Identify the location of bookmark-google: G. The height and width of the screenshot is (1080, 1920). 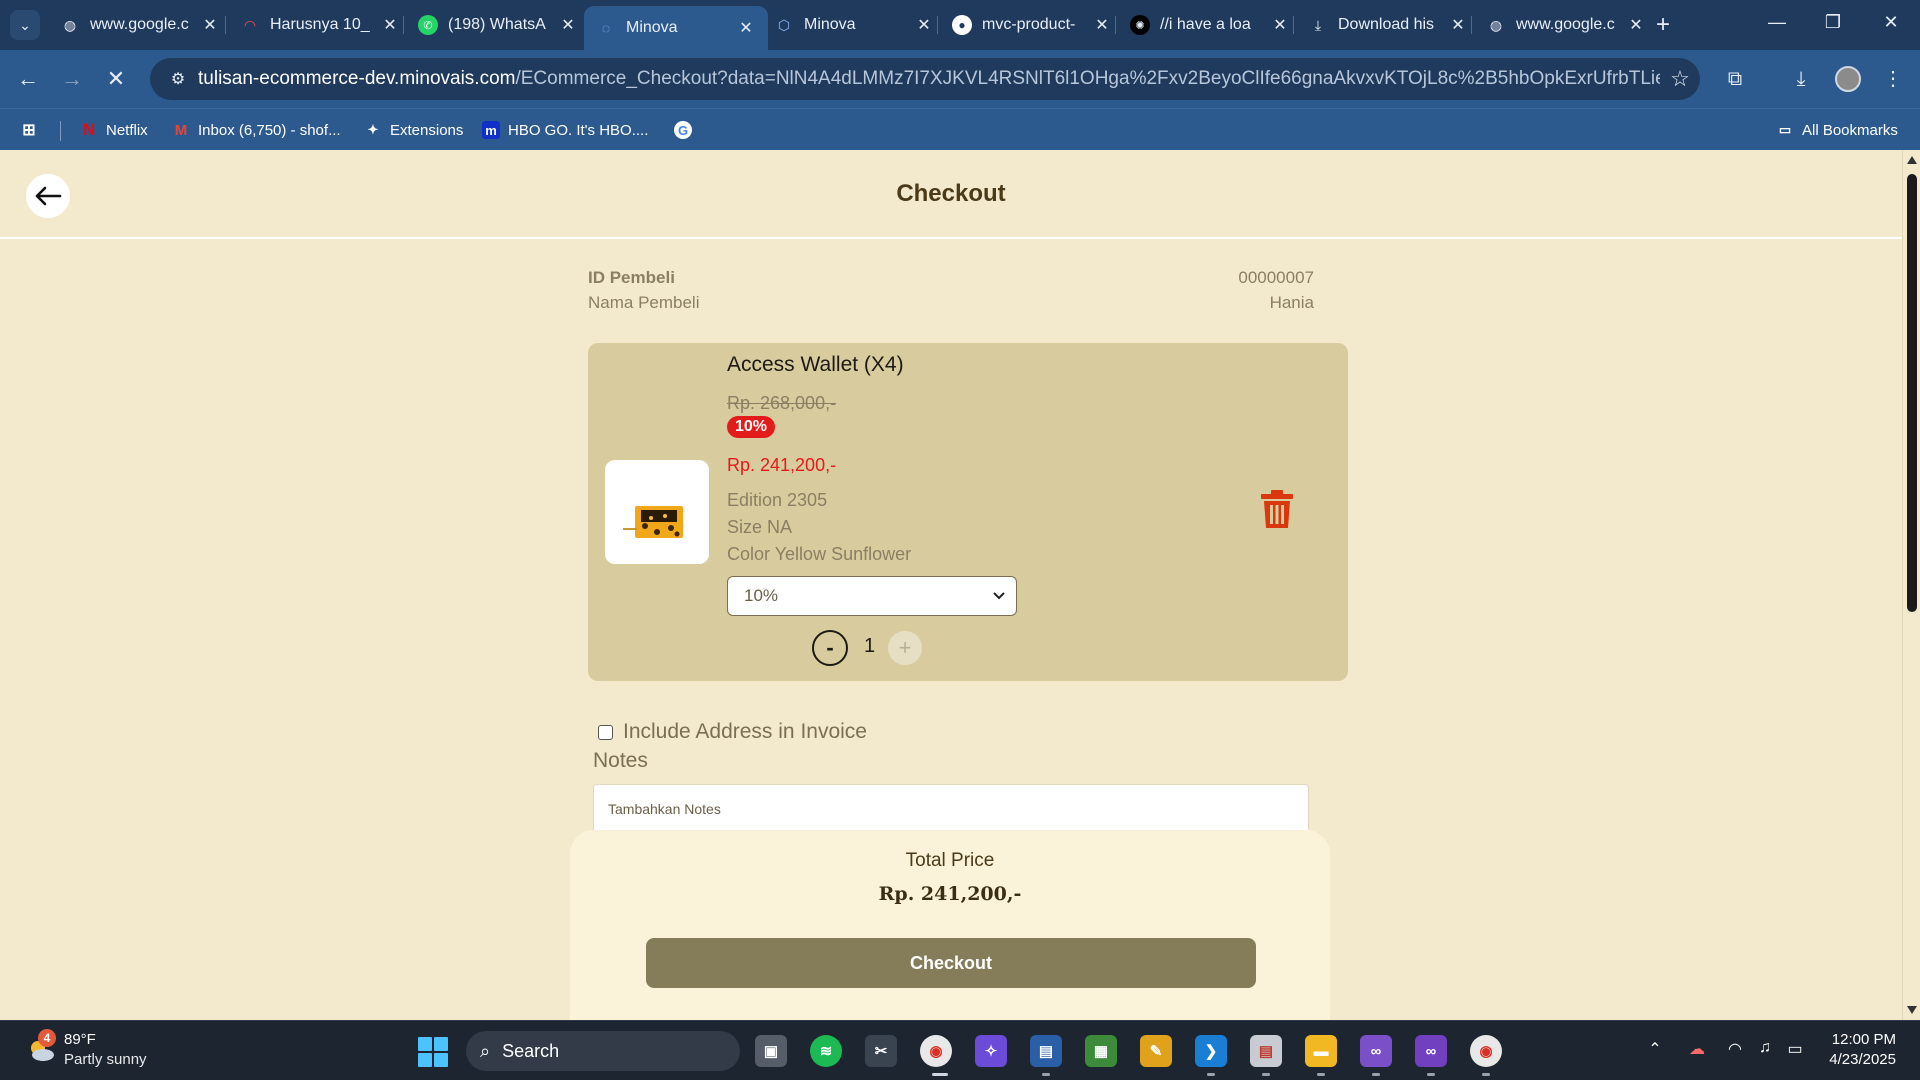
(687, 130).